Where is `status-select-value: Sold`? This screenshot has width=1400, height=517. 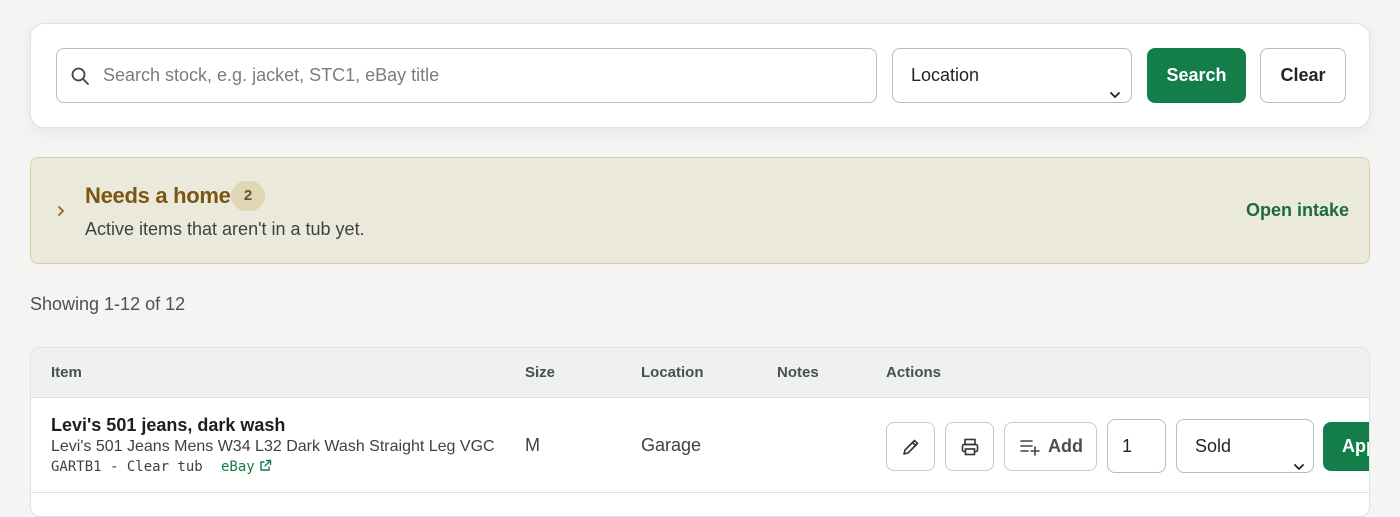 status-select-value: Sold is located at coordinates (1213, 446).